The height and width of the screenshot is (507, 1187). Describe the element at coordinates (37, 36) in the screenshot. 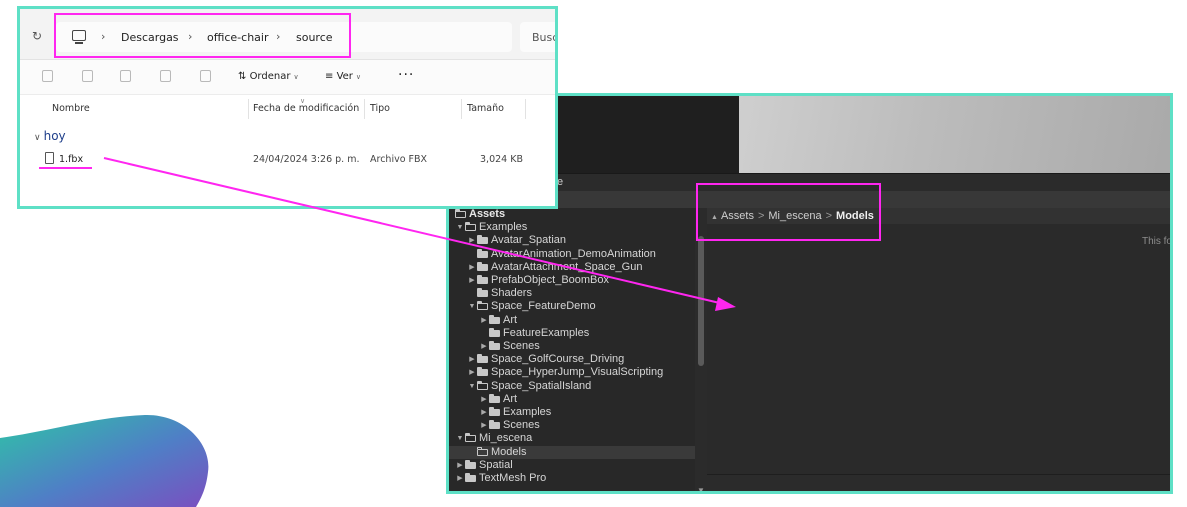

I see `refresh-icon: ↻` at that location.